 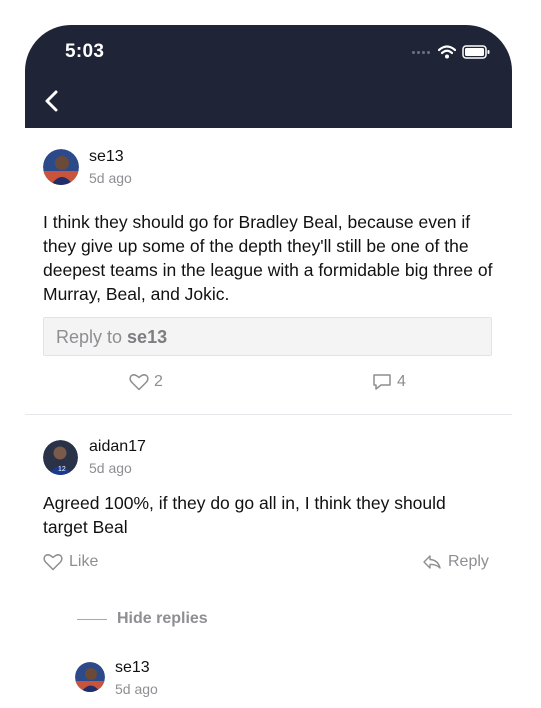 What do you see at coordinates (85, 51) in the screenshot?
I see `status-time: 5:03` at bounding box center [85, 51].